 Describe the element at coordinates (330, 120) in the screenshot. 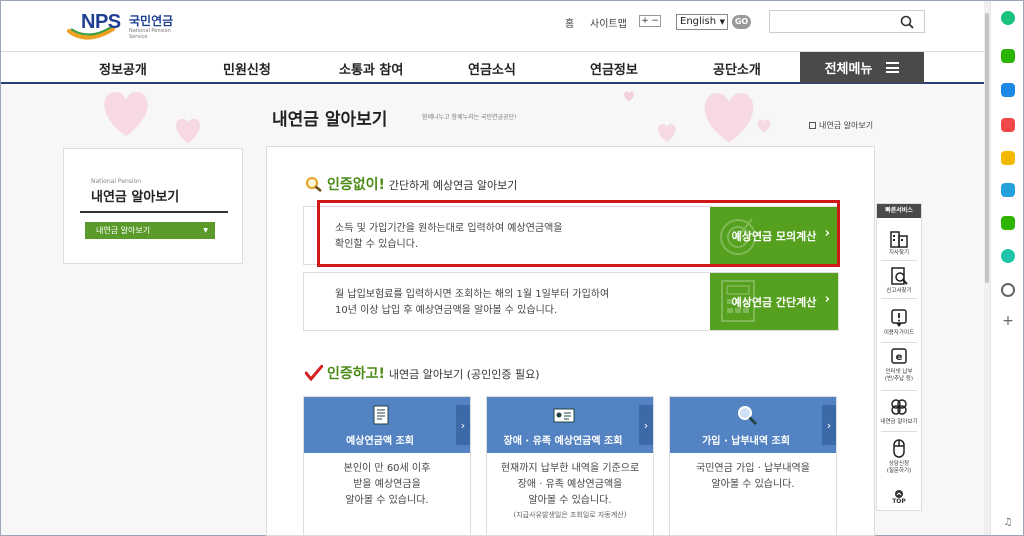

I see `page-title: 내연금 알아보기` at that location.